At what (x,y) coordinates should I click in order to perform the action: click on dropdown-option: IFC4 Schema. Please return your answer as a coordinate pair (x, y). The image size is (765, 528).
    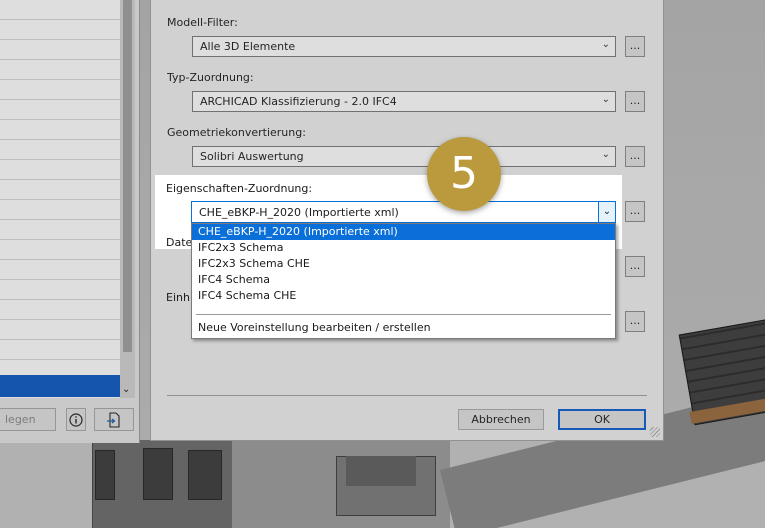
    Looking at the image, I should click on (403, 280).